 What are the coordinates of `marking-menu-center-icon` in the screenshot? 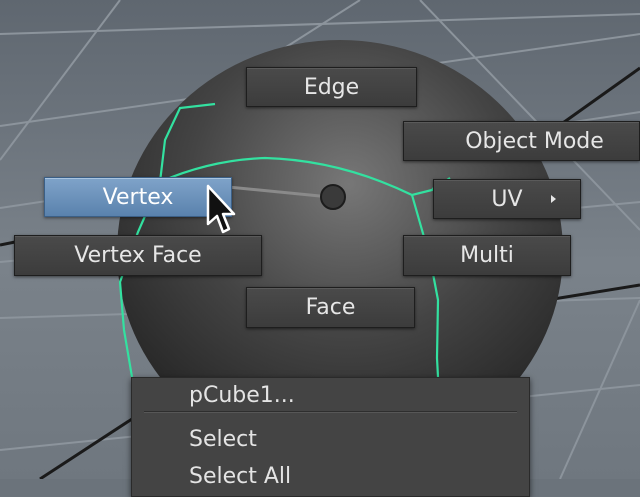 It's located at (333, 197).